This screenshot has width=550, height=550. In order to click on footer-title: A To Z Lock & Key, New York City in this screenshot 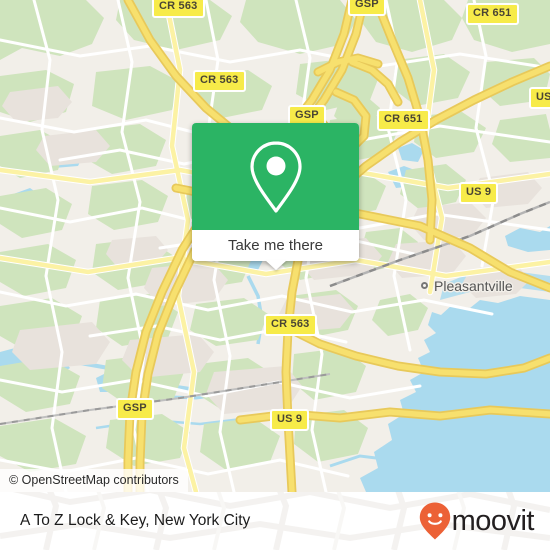, I will do `click(135, 520)`.